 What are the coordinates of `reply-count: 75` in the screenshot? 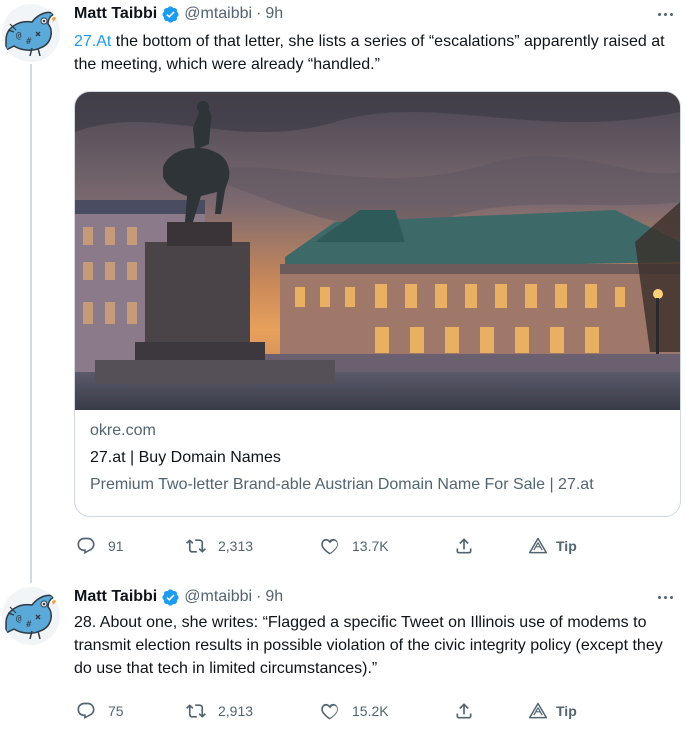 It's located at (116, 711).